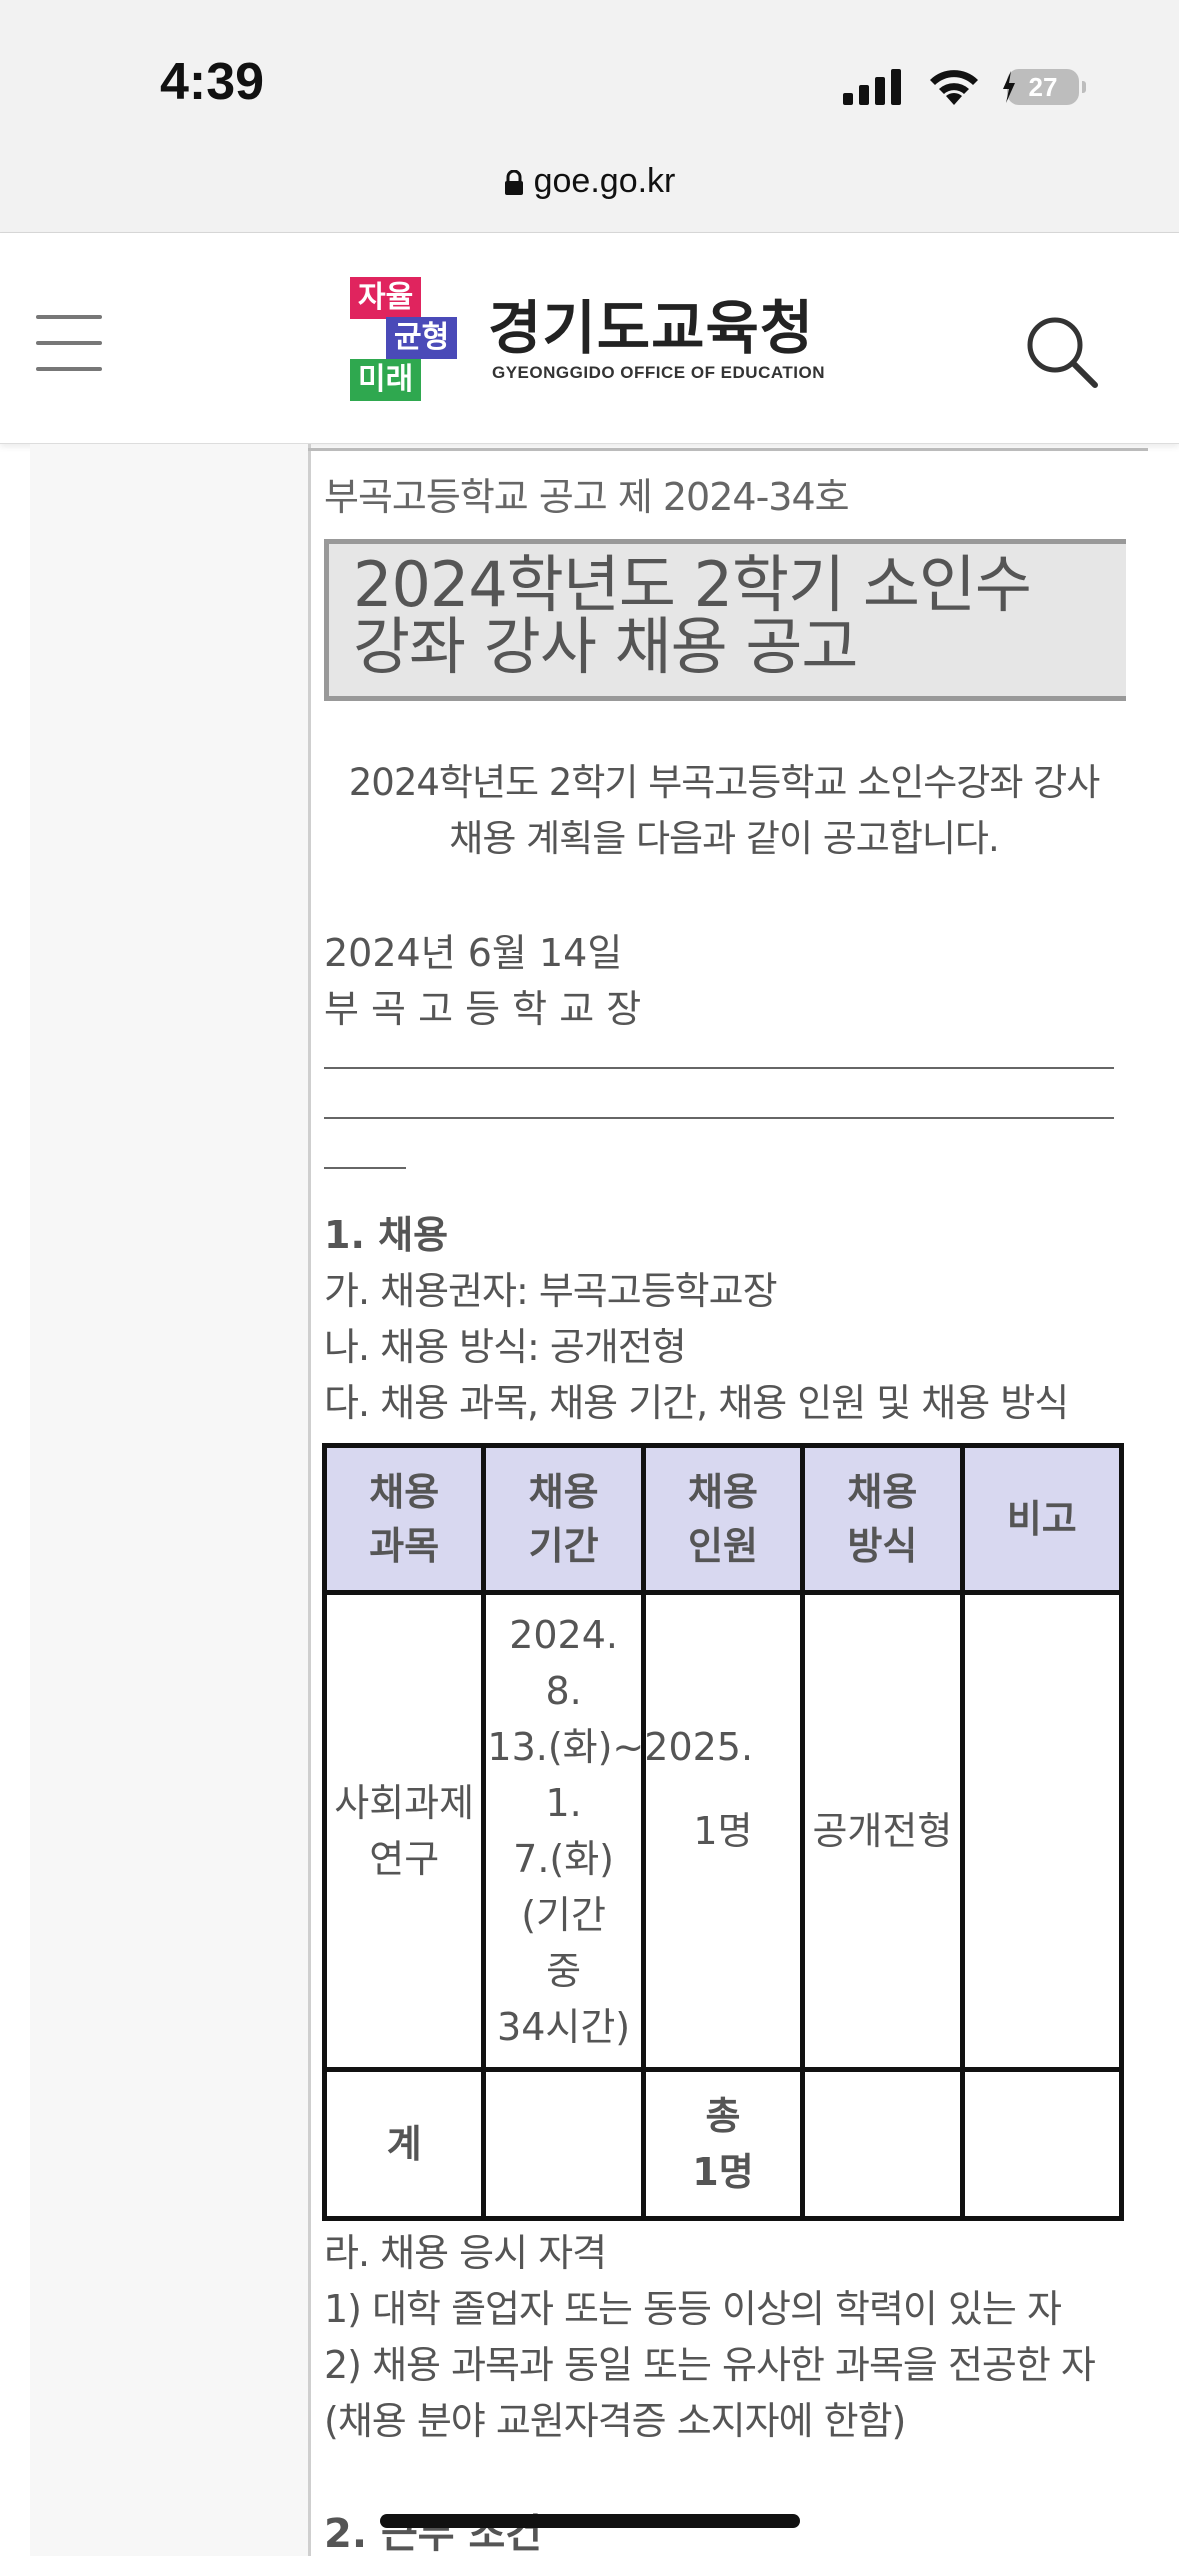 This screenshot has width=1179, height=2559. Describe the element at coordinates (710, 2365) in the screenshot. I see `qualification-item-2: 2) 채용 과목과 동일 또는 유사한 과목을 전공한 자` at that location.